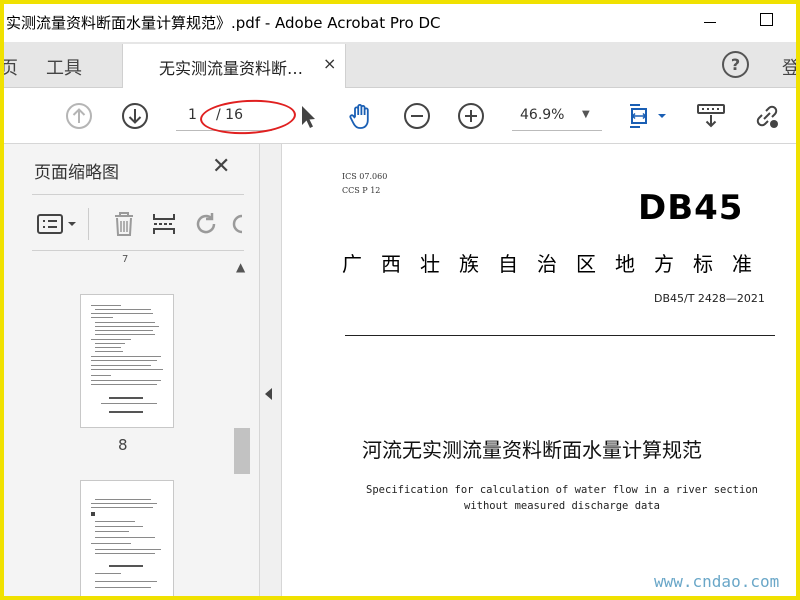  What do you see at coordinates (789, 67) in the screenshot?
I see `login-button: 登` at bounding box center [789, 67].